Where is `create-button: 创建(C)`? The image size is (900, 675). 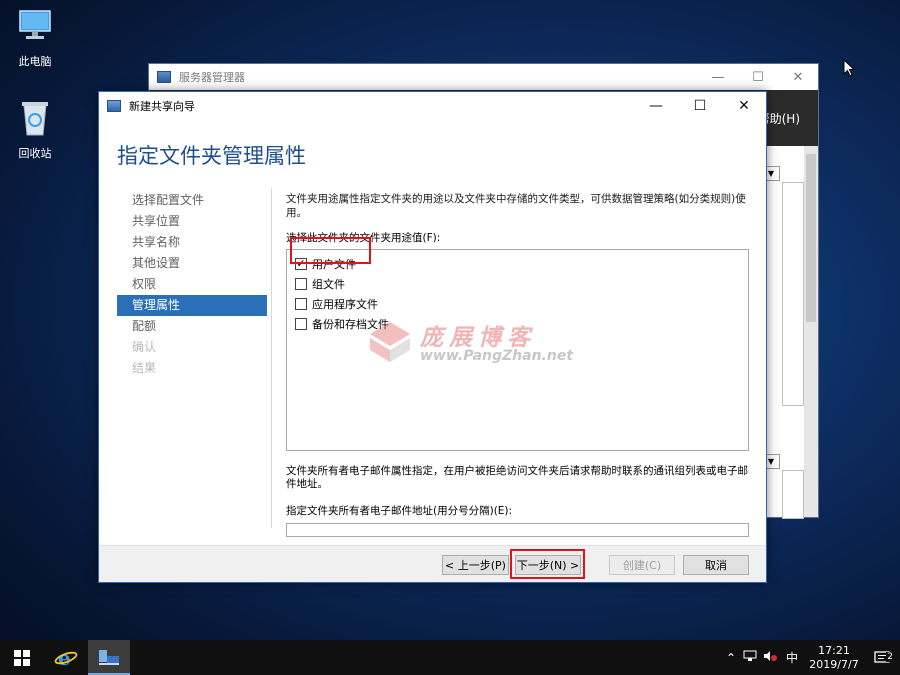 create-button: 创建(C) is located at coordinates (642, 565).